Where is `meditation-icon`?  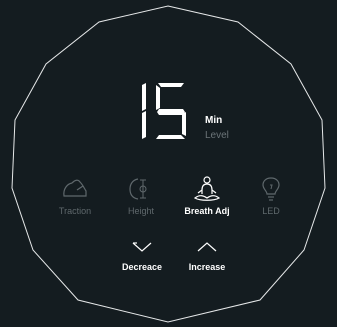 meditation-icon is located at coordinates (207, 188).